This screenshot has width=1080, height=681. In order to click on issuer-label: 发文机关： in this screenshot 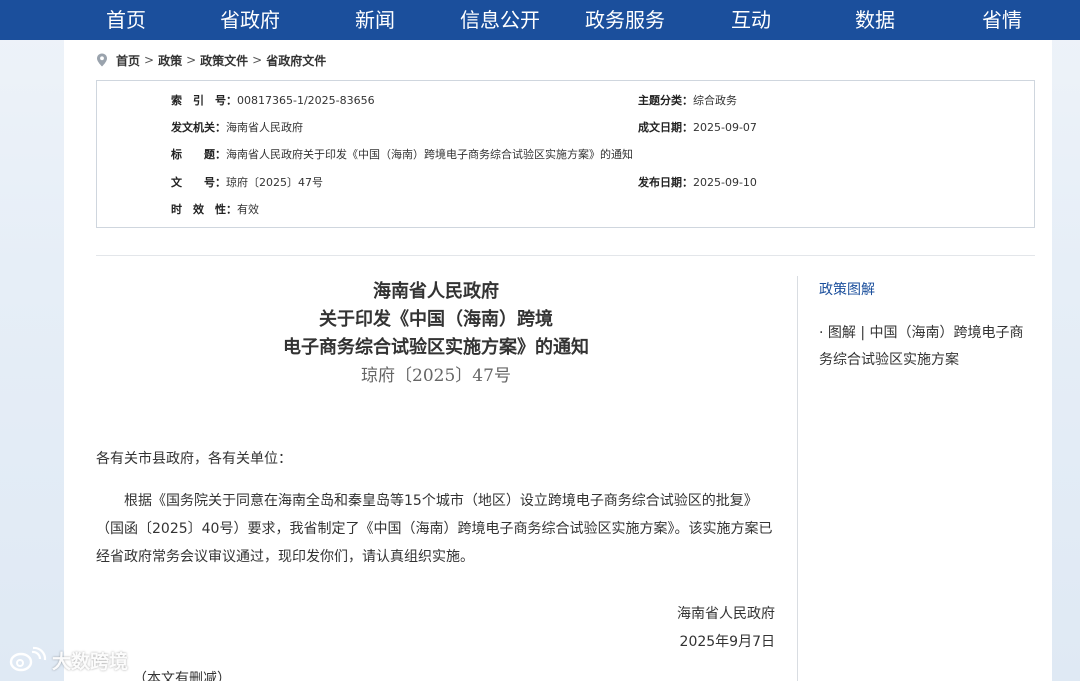, I will do `click(198, 127)`.